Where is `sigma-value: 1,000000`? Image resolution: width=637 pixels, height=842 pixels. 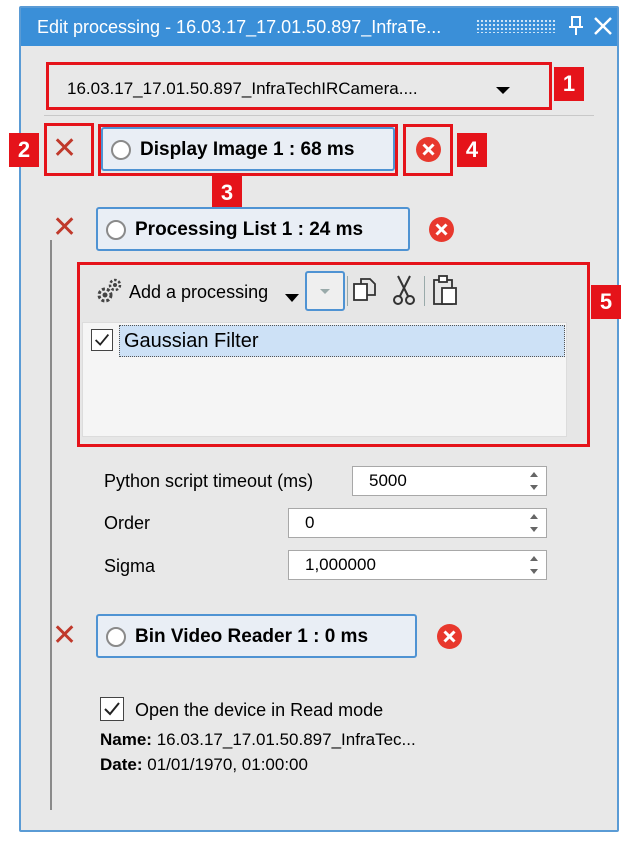 sigma-value: 1,000000 is located at coordinates (340, 564).